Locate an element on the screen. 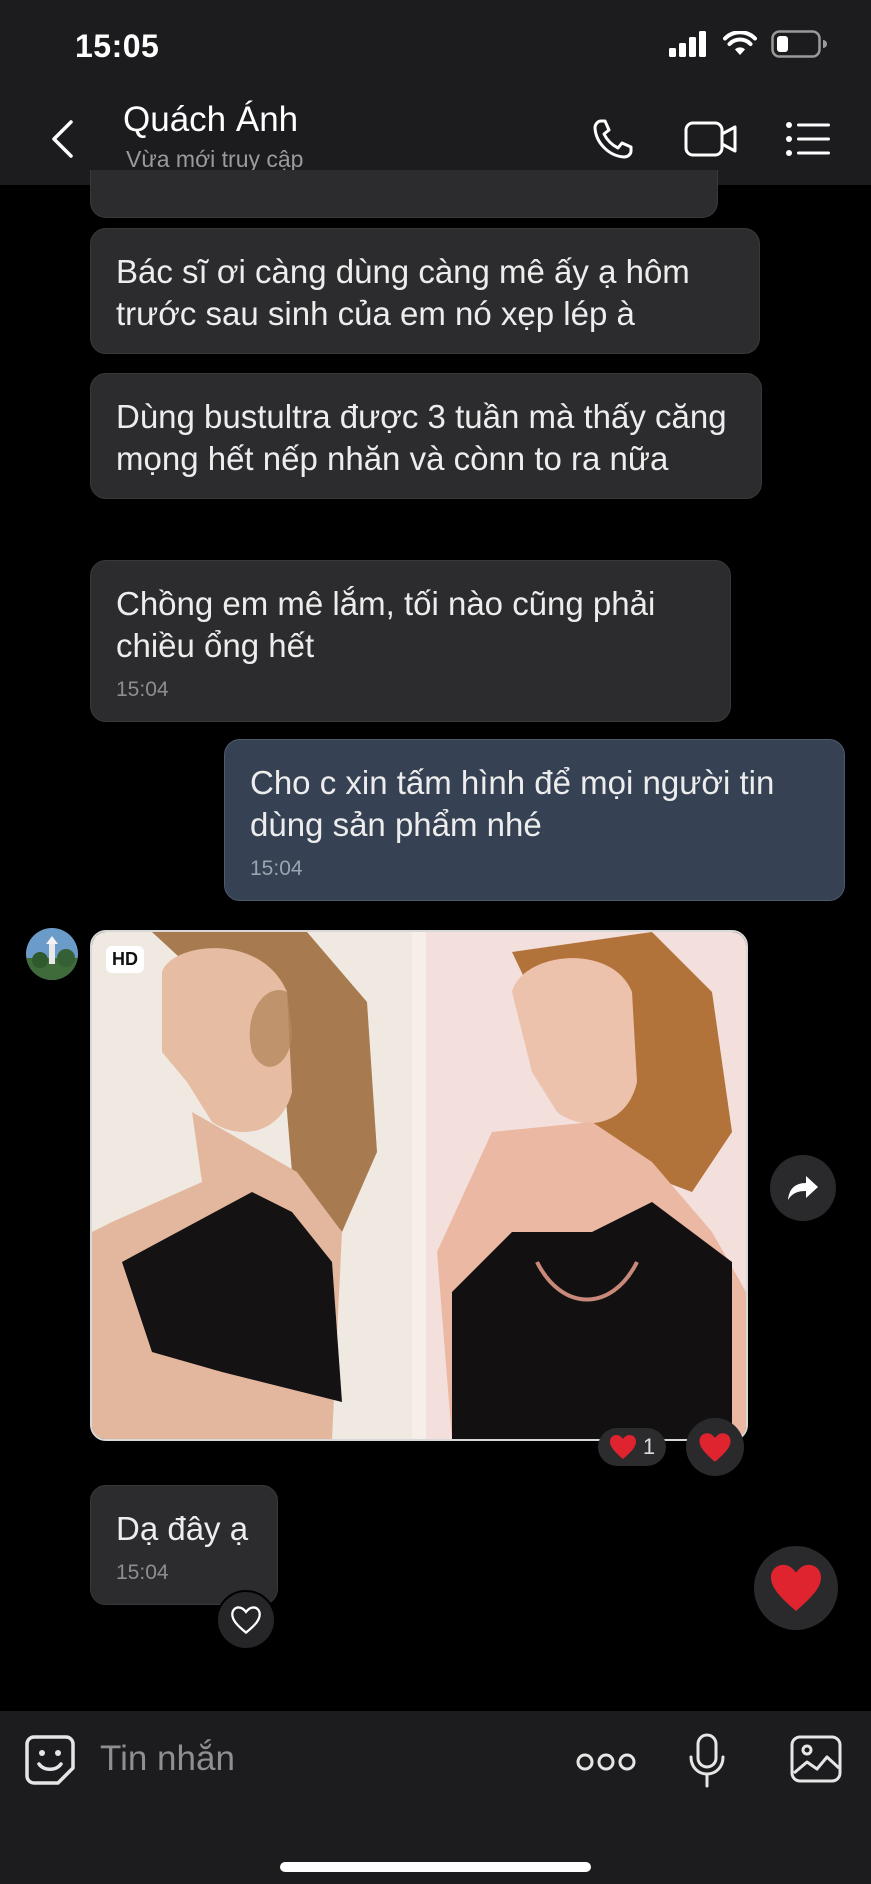 Image resolution: width=871 pixels, height=1884 pixels. partial-message-bubble is located at coordinates (404, 194).